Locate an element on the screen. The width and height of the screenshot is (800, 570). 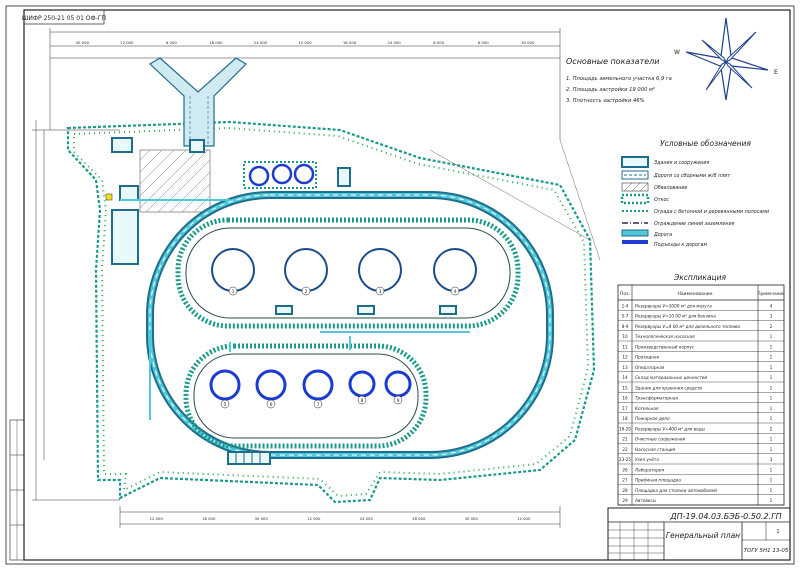
table-cell-pos: 5-7 is located at coordinates (625, 316).